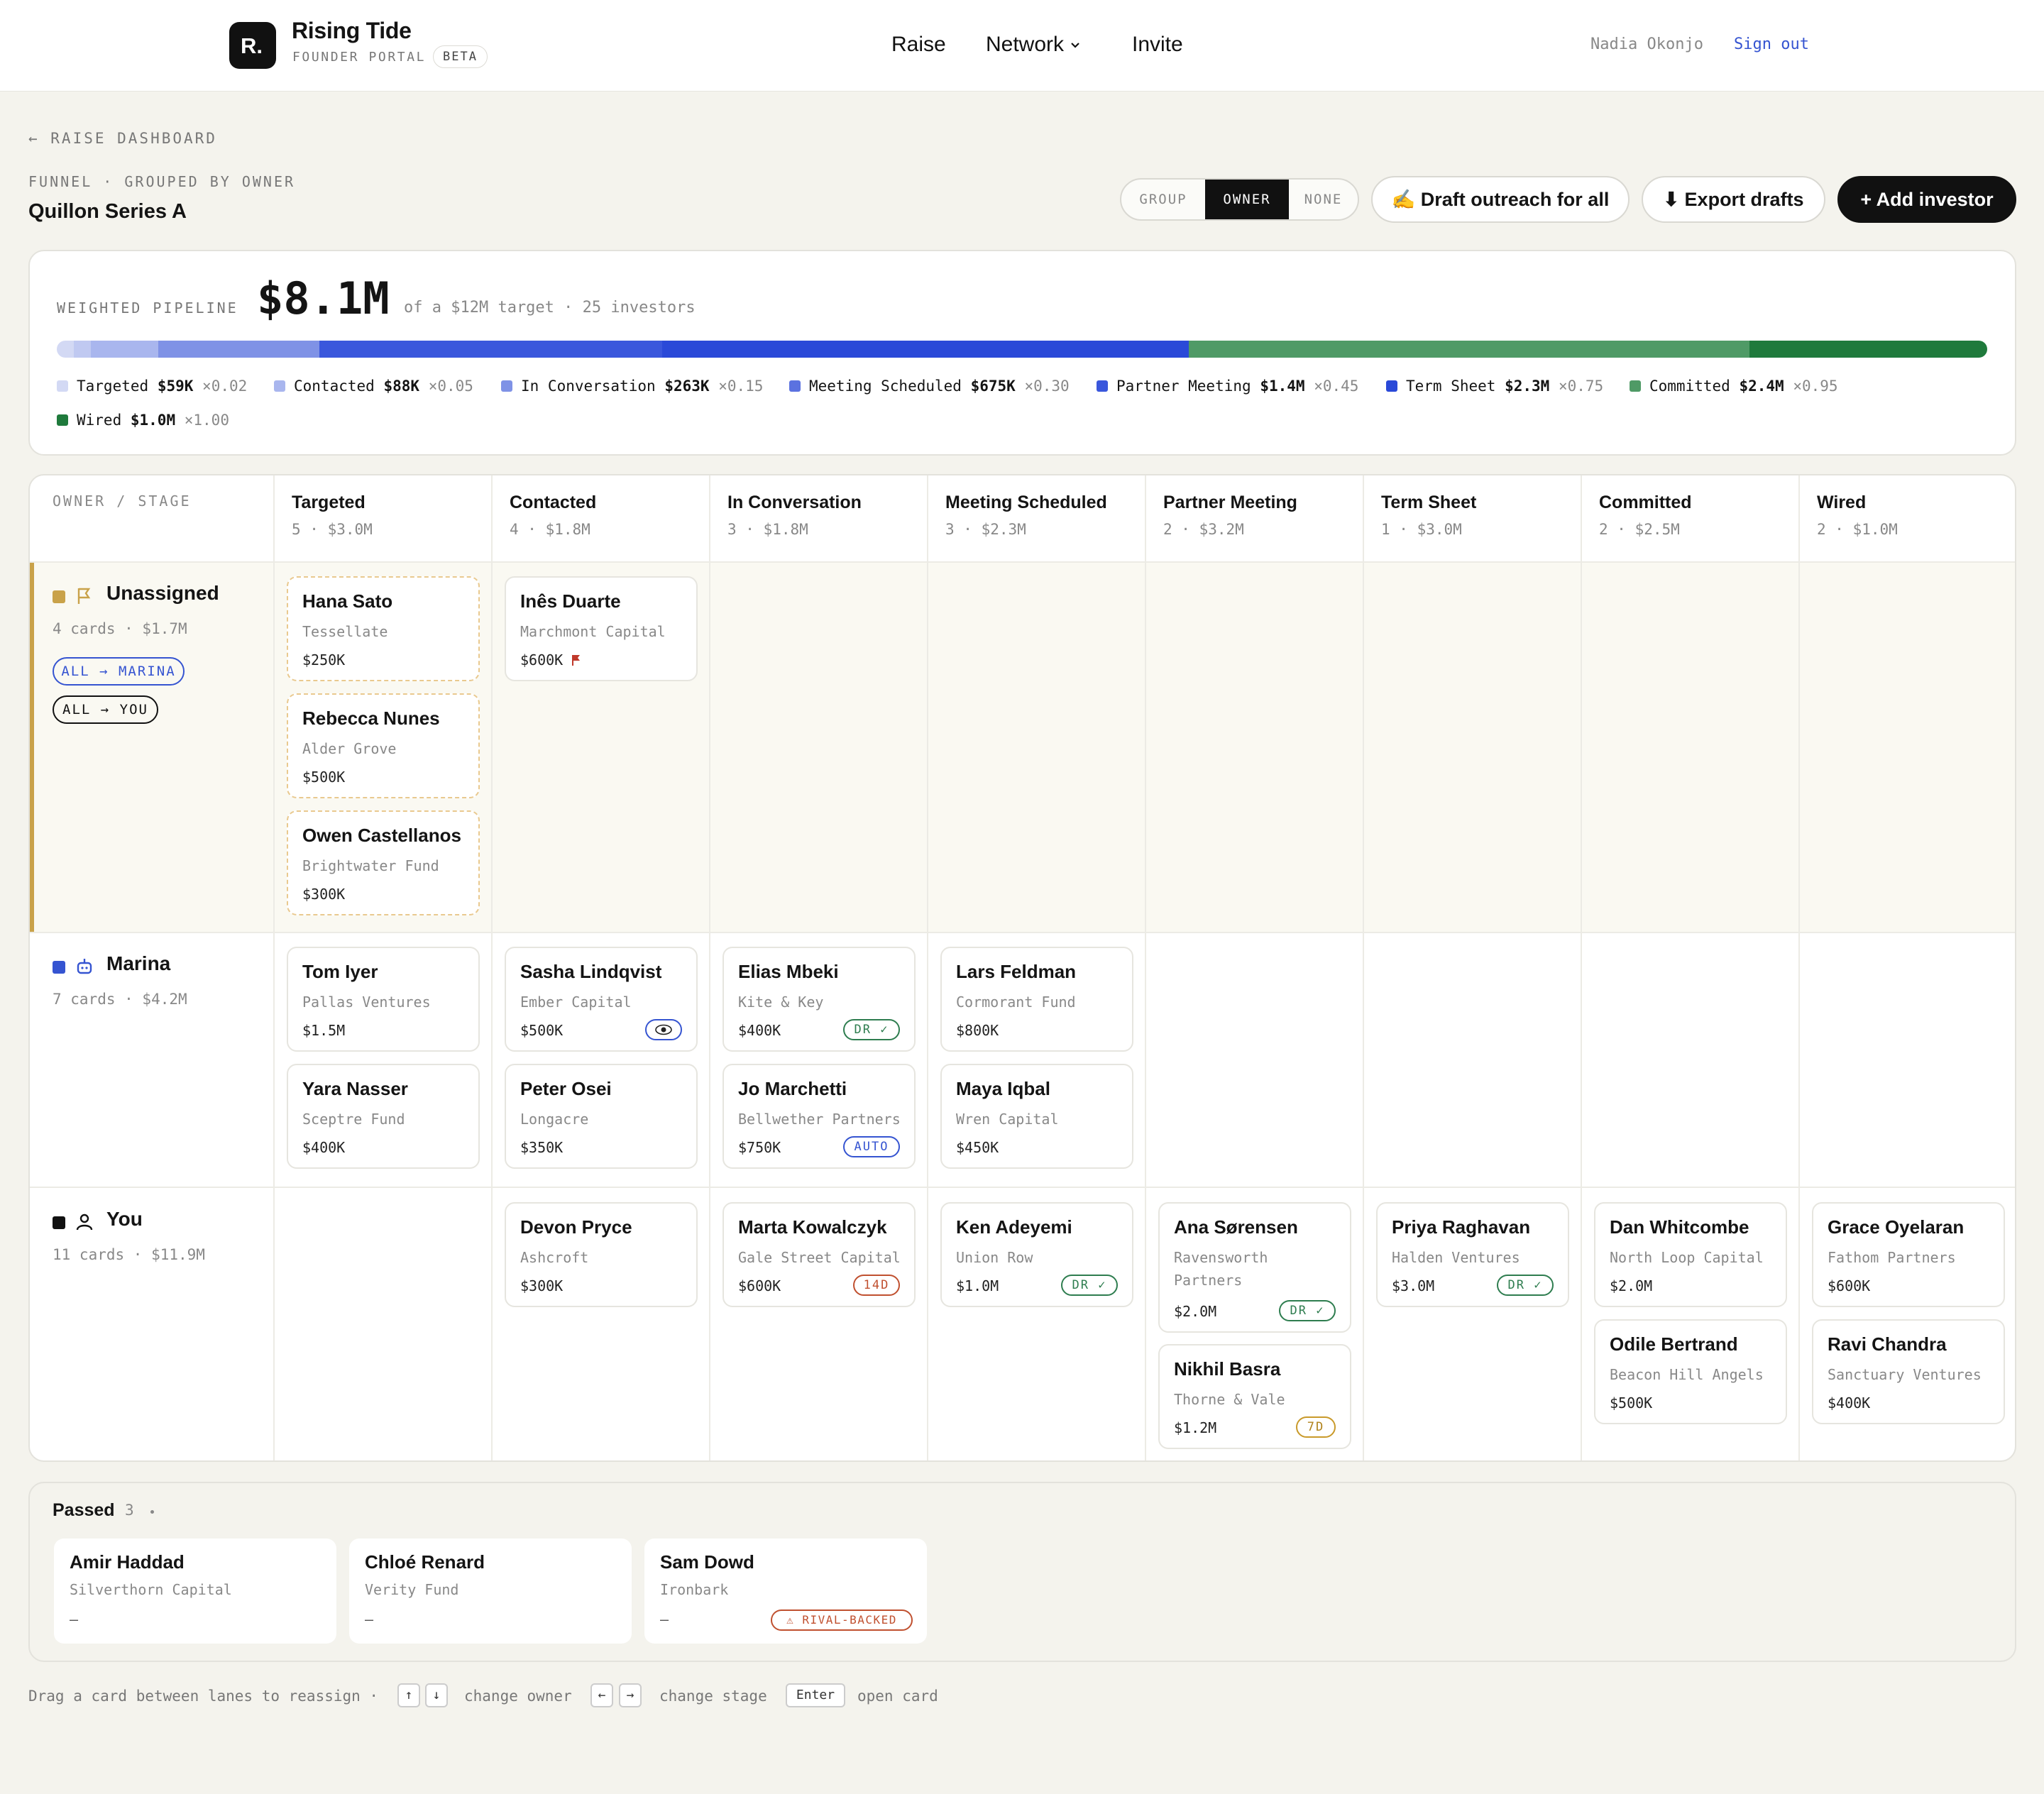 This screenshot has width=2044, height=1794. I want to click on investor-firm: Gale Street Capital, so click(819, 1257).